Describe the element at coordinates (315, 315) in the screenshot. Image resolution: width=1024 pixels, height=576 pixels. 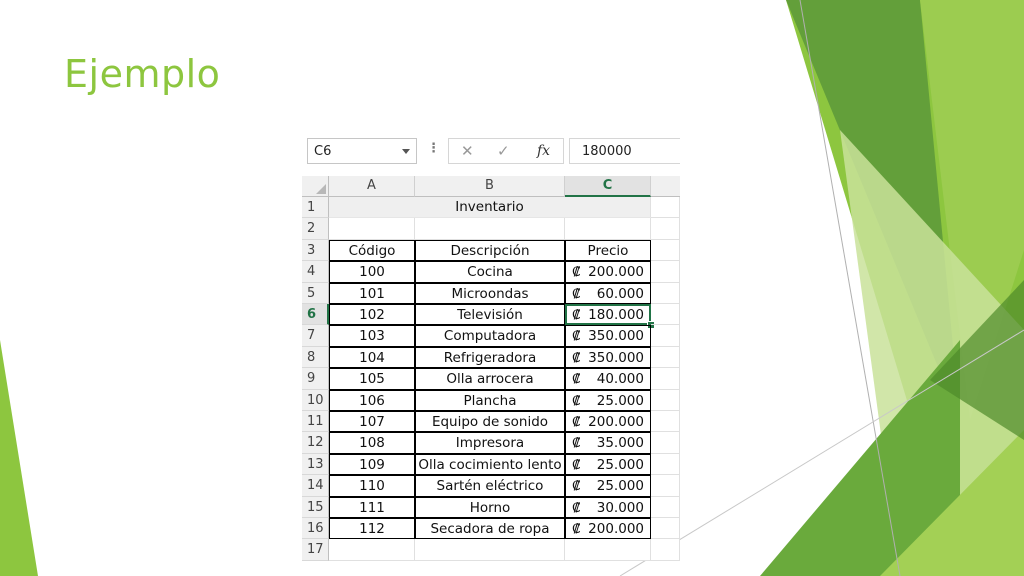
I see `row-header-6: 6` at that location.